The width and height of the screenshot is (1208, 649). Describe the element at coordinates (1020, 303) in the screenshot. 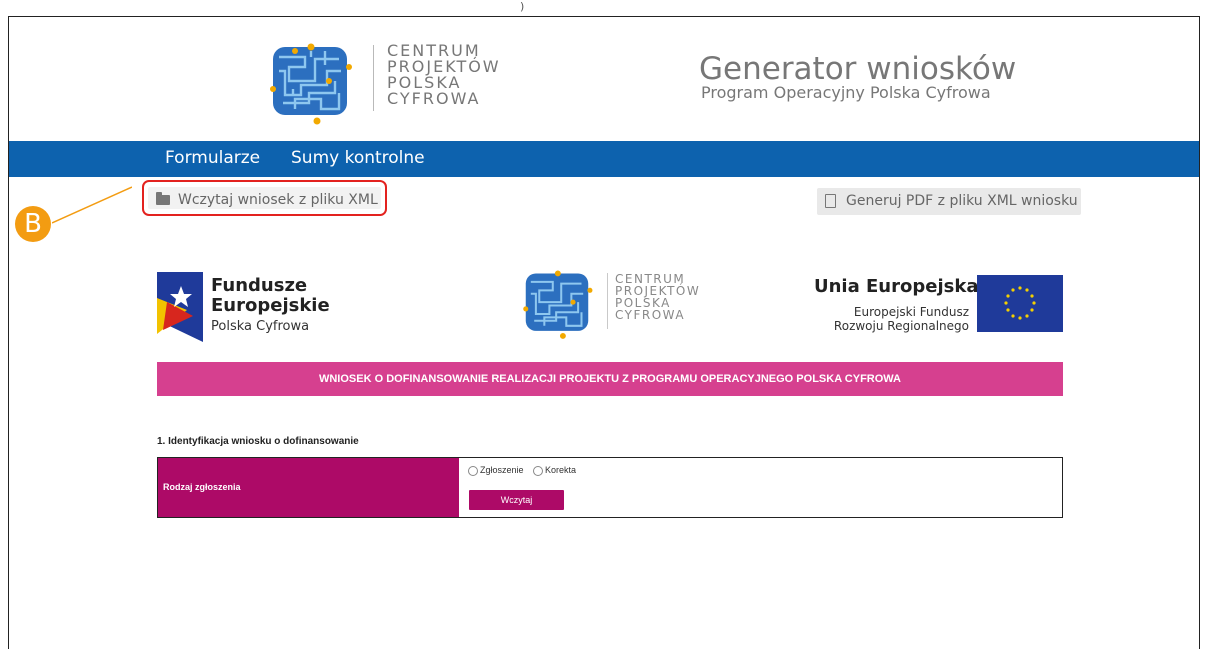

I see `eu-flag-icon` at that location.